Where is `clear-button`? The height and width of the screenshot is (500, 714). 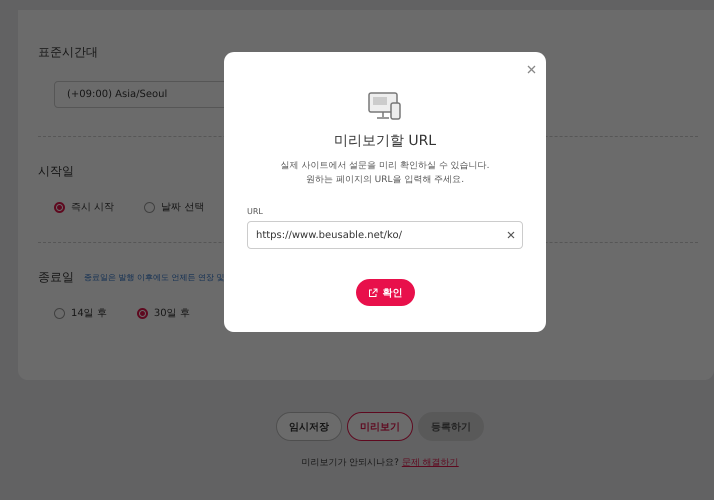
clear-button is located at coordinates (511, 235).